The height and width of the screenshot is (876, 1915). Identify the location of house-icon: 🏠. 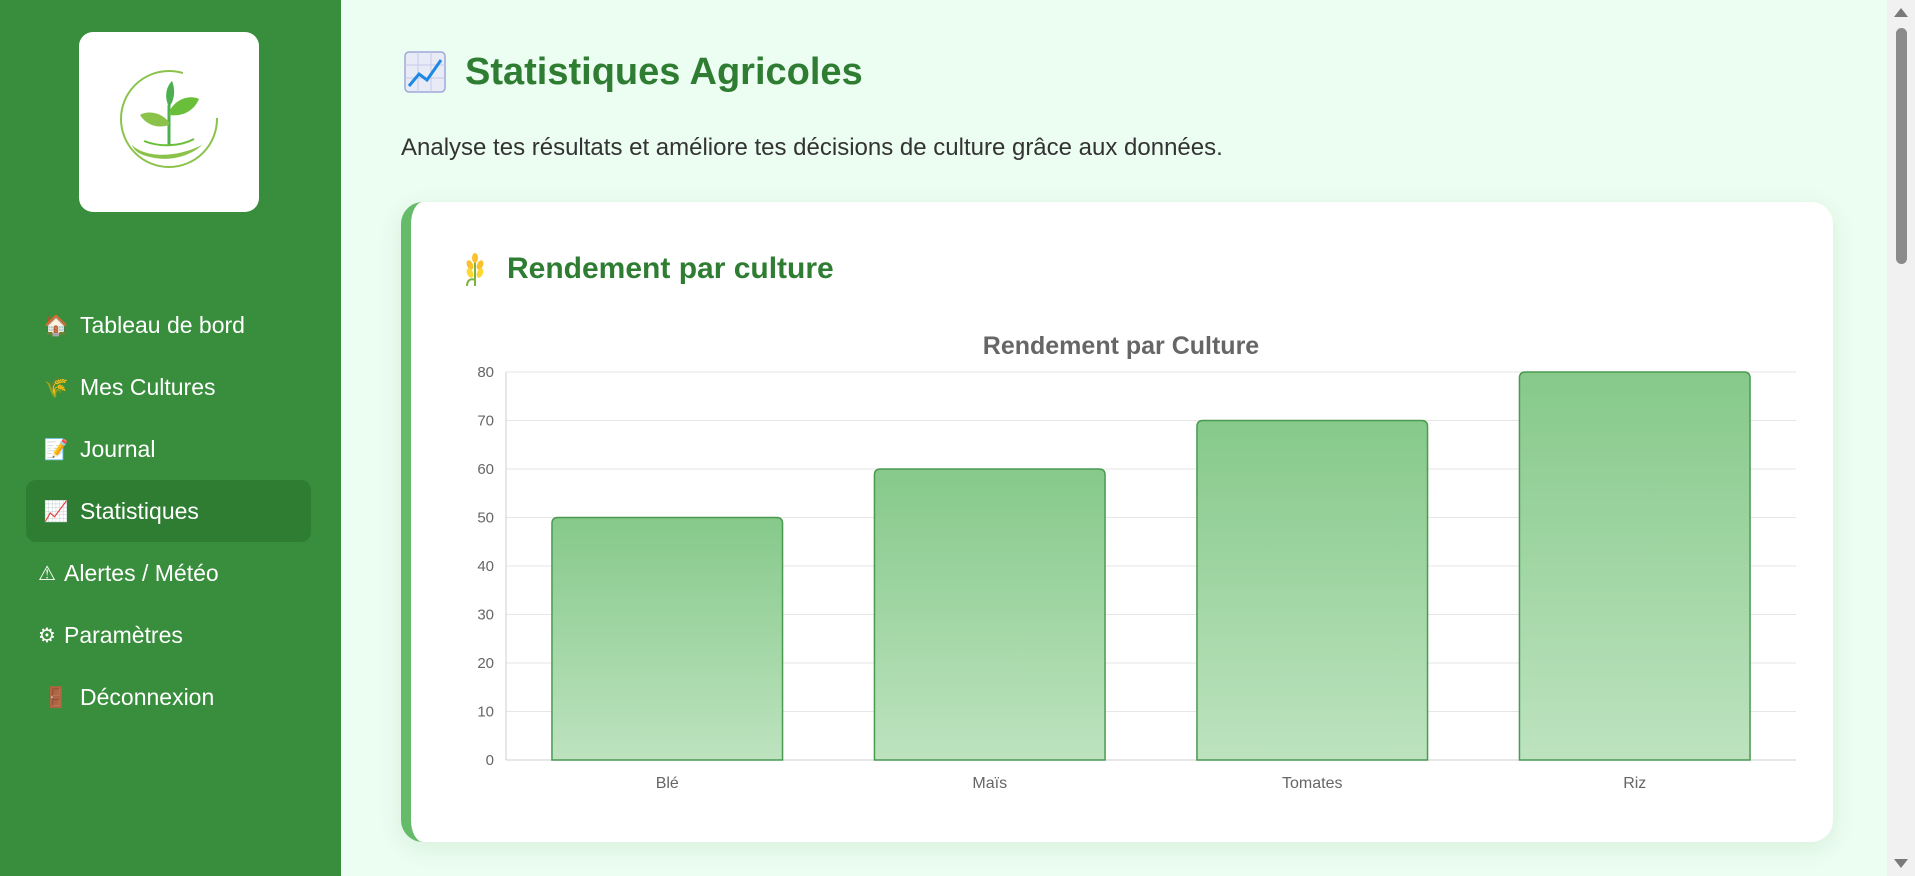
(56, 325).